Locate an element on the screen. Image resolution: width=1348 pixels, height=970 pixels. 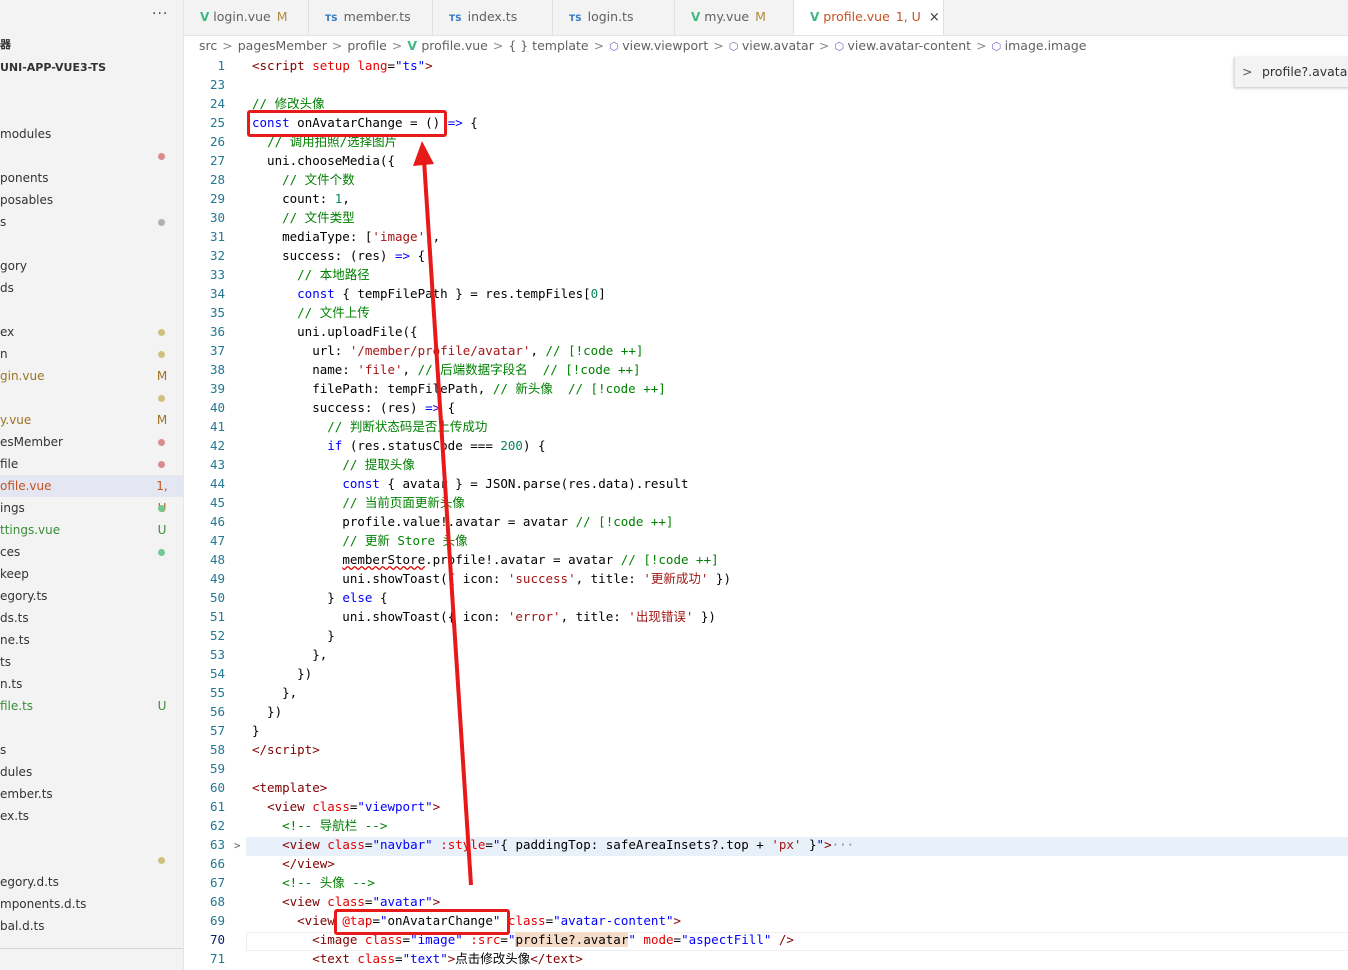
file-tree-item: n is located at coordinates (91, 354).